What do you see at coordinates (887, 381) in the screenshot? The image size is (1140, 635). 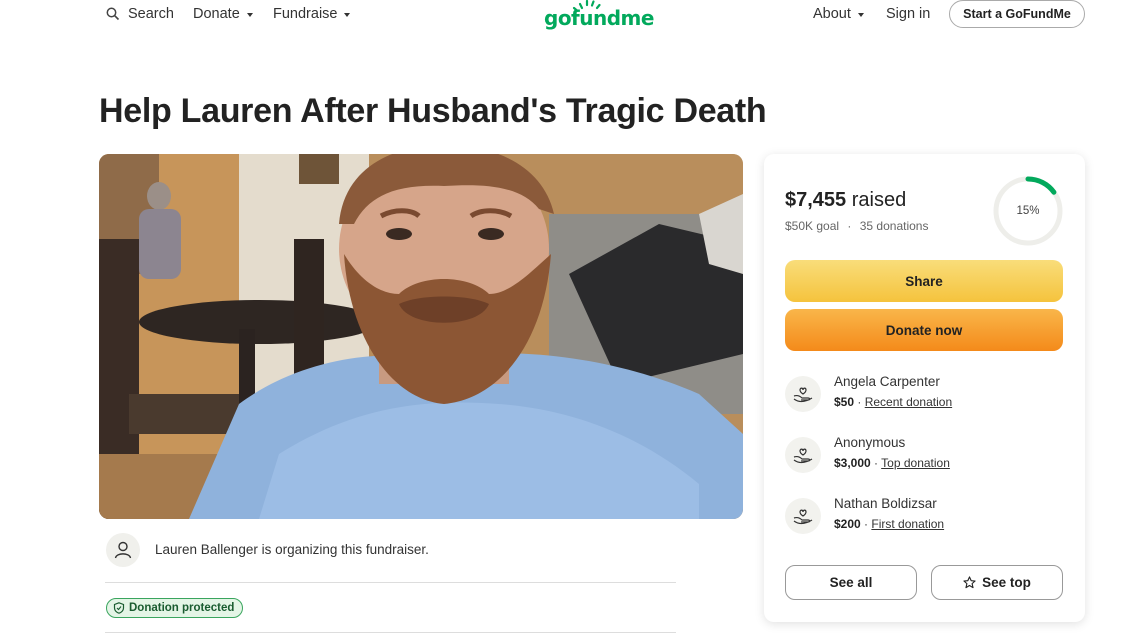 I see `donor-name: Angela Carpenter` at bounding box center [887, 381].